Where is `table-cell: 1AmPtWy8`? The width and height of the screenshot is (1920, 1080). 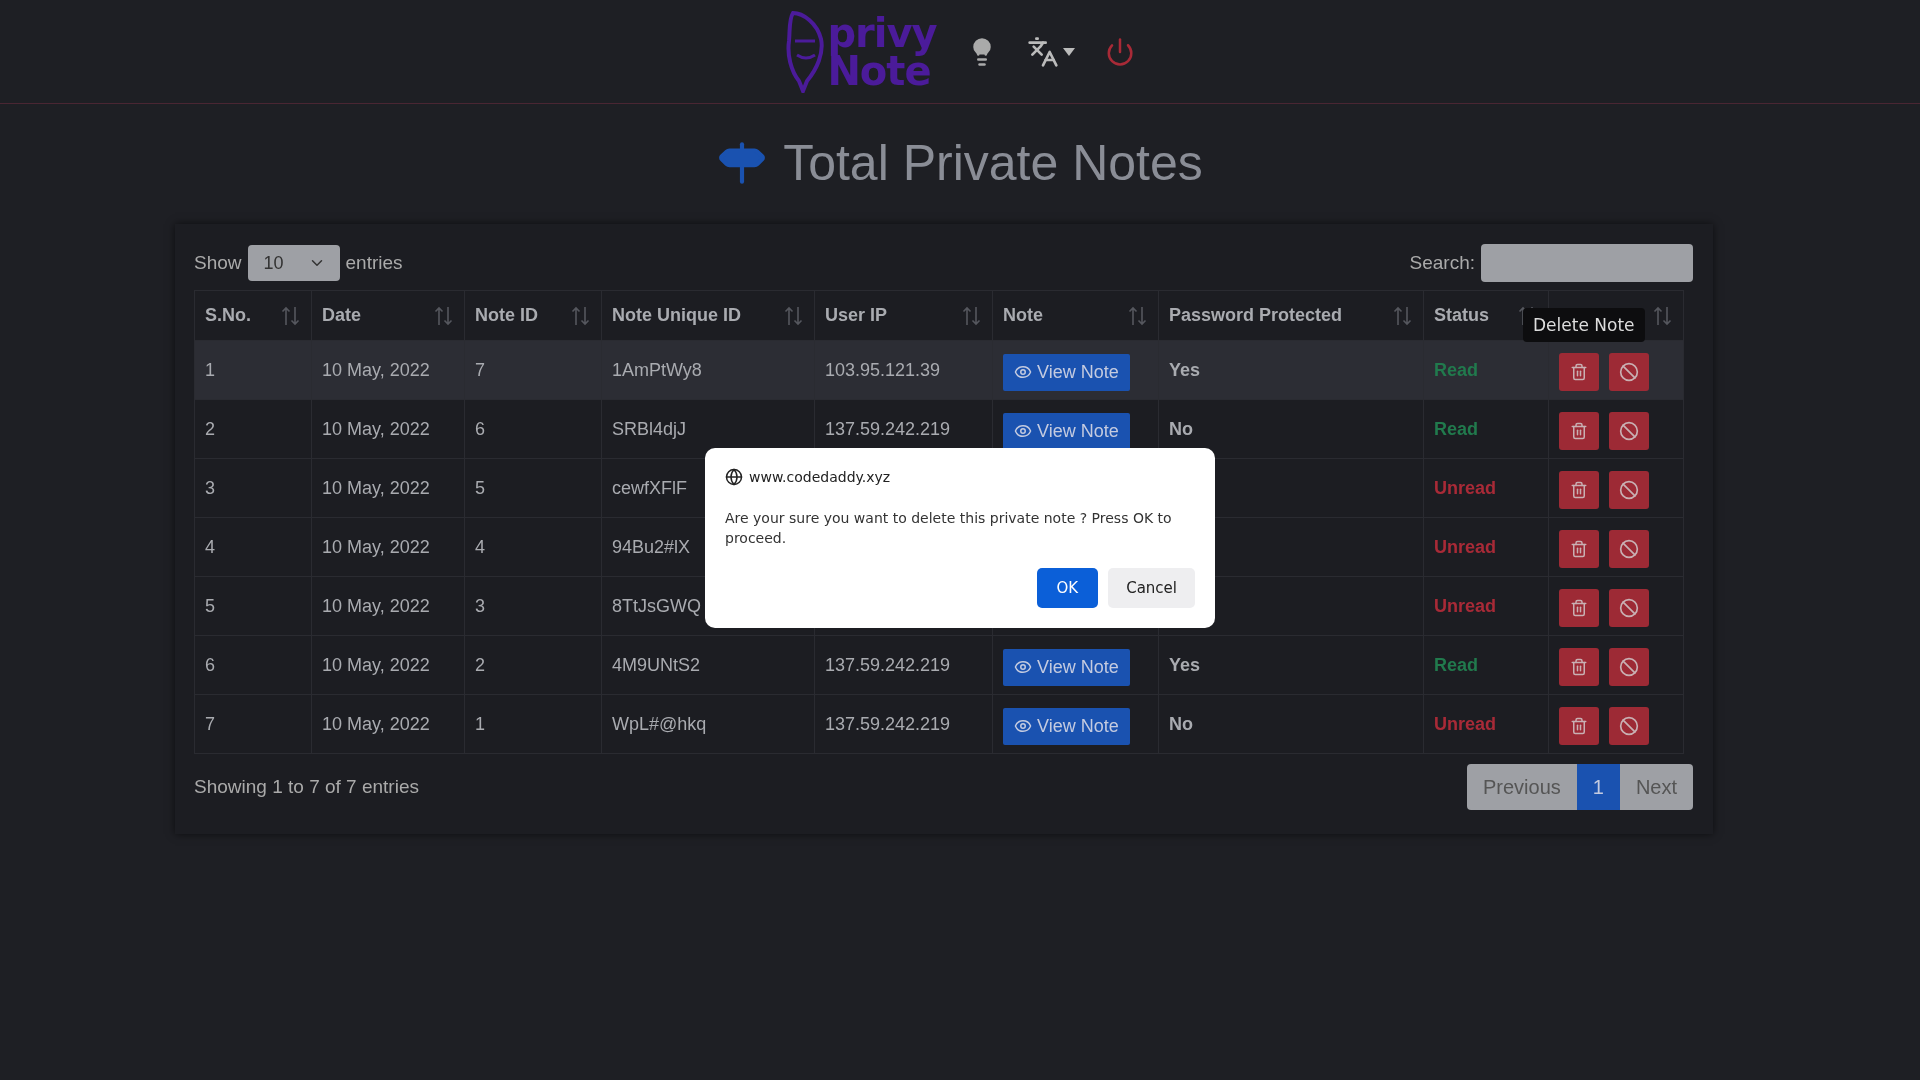 table-cell: 1AmPtWy8 is located at coordinates (708, 370).